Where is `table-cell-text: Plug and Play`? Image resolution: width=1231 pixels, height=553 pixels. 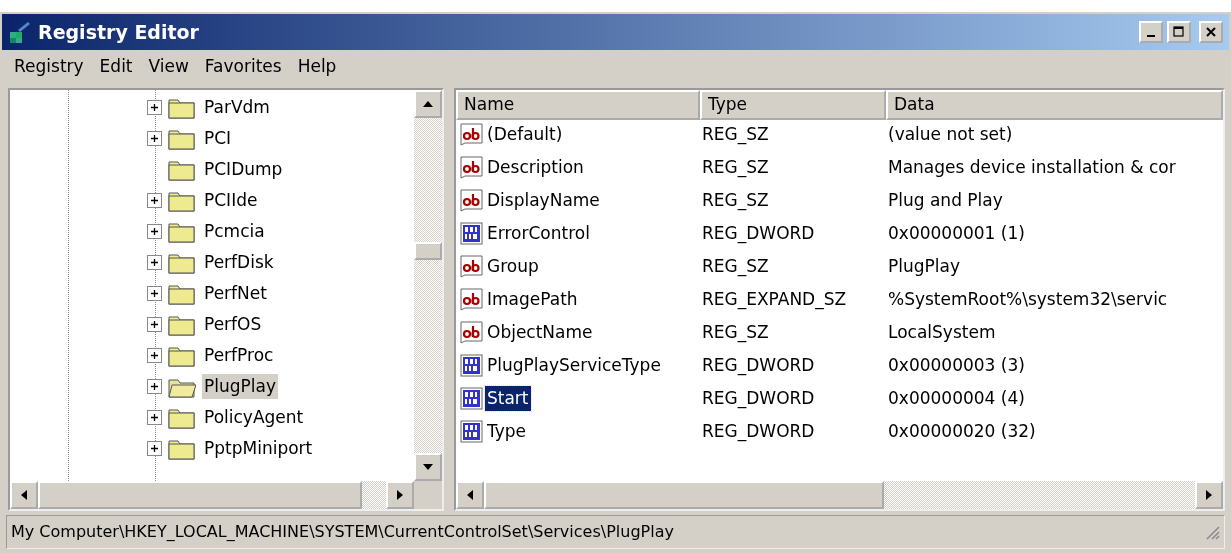
table-cell-text: Plug and Play is located at coordinates (945, 200).